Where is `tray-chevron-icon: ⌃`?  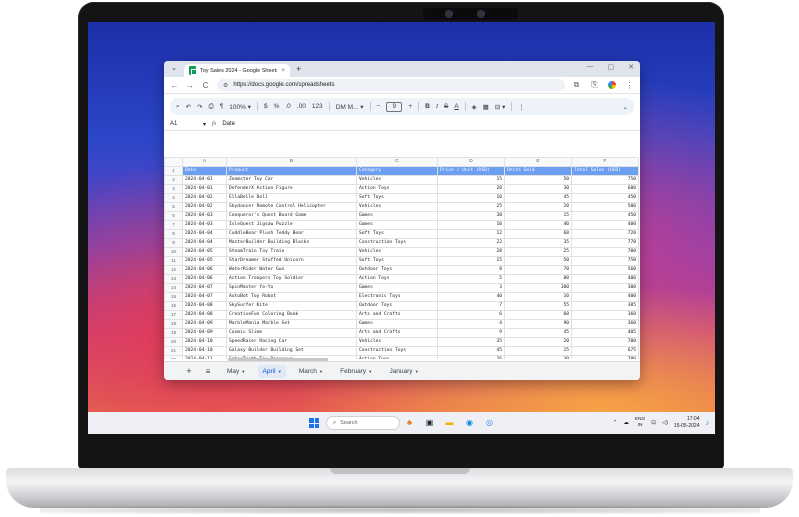
tray-chevron-icon: ⌃ is located at coordinates (615, 423).